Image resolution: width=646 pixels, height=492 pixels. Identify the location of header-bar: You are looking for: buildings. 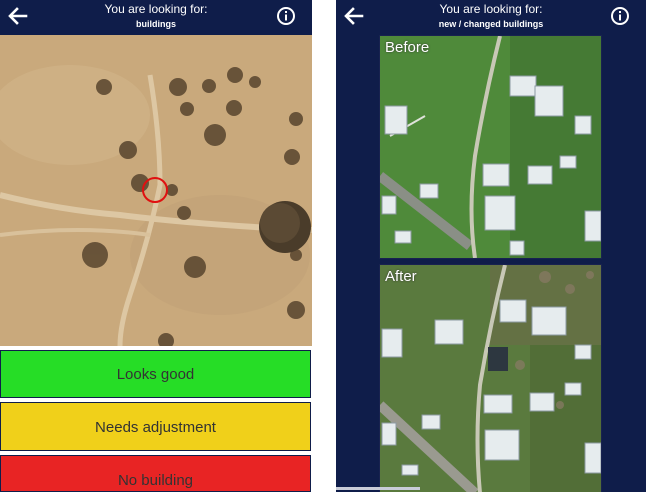
(156, 17).